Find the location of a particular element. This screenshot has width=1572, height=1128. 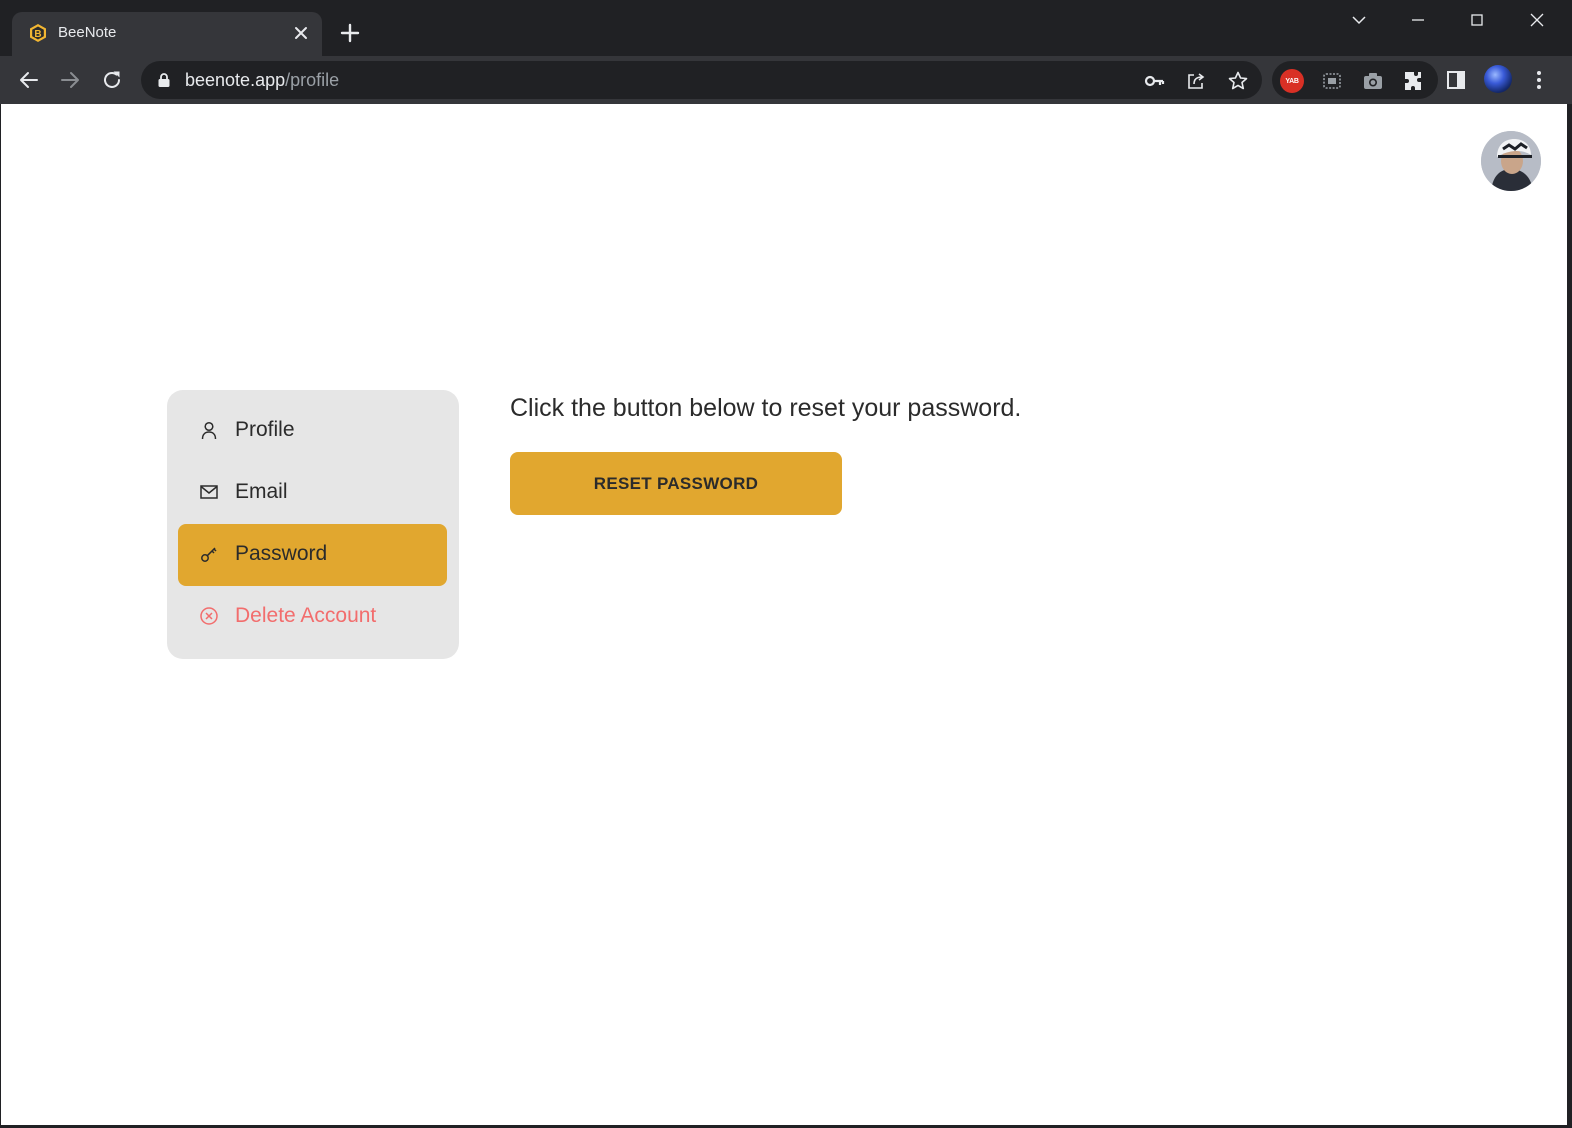

menu-item-label: Email is located at coordinates (261, 491).